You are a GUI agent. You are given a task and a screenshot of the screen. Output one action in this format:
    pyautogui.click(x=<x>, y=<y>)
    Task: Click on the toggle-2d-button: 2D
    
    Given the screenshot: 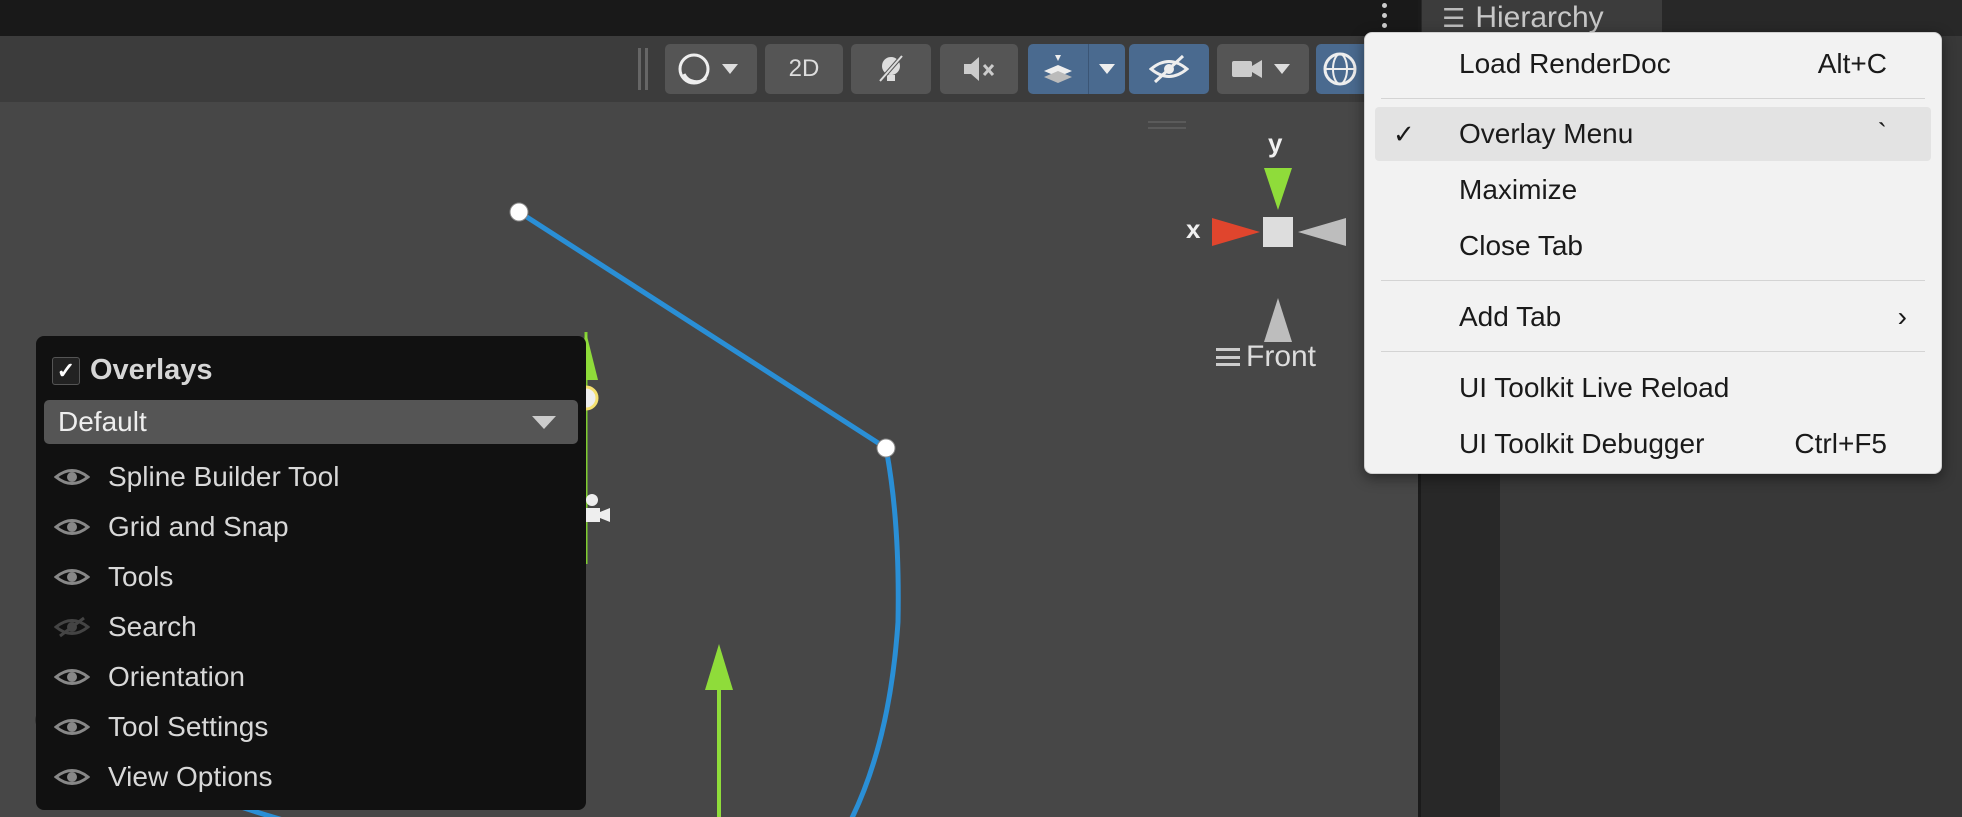 What is the action you would take?
    pyautogui.click(x=804, y=69)
    